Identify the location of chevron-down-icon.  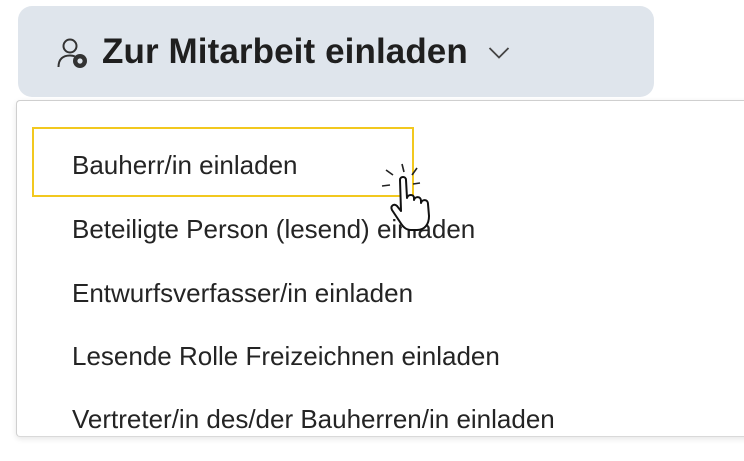
(498, 52).